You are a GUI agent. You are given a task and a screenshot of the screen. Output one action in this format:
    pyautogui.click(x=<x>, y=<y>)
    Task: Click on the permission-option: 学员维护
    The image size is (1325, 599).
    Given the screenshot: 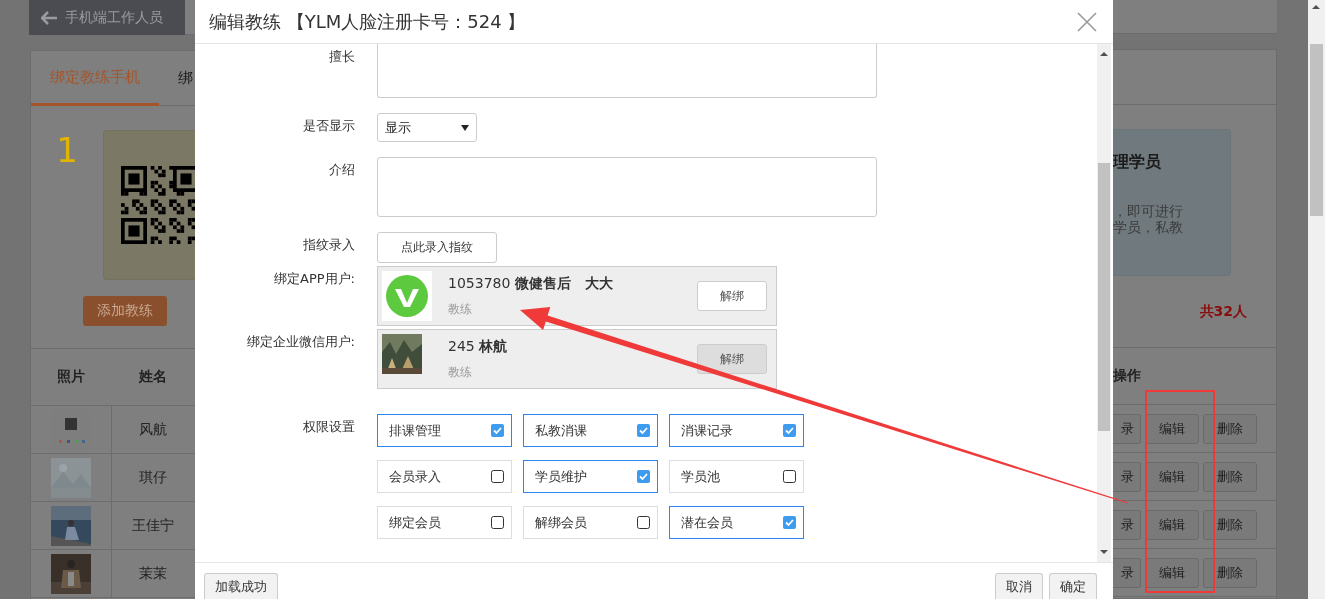 What is the action you would take?
    pyautogui.click(x=590, y=476)
    